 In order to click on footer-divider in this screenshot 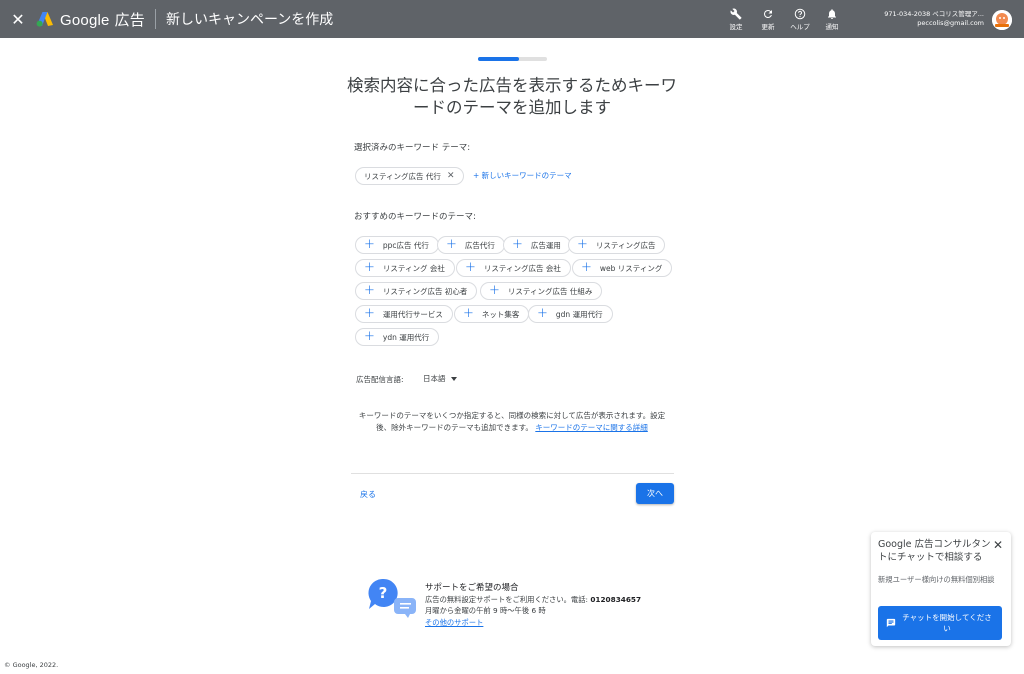, I will do `click(512, 473)`.